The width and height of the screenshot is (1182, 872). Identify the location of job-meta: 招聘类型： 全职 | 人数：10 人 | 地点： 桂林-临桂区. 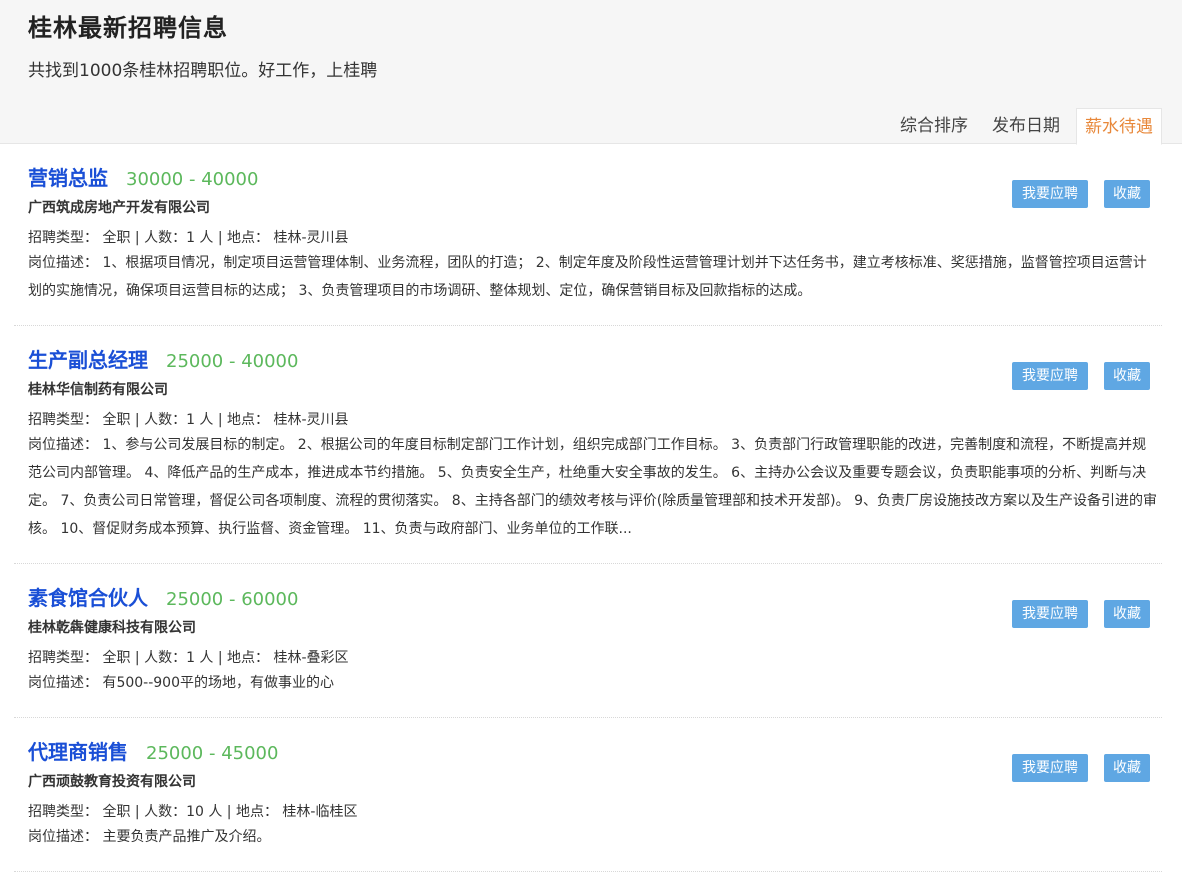
(193, 812).